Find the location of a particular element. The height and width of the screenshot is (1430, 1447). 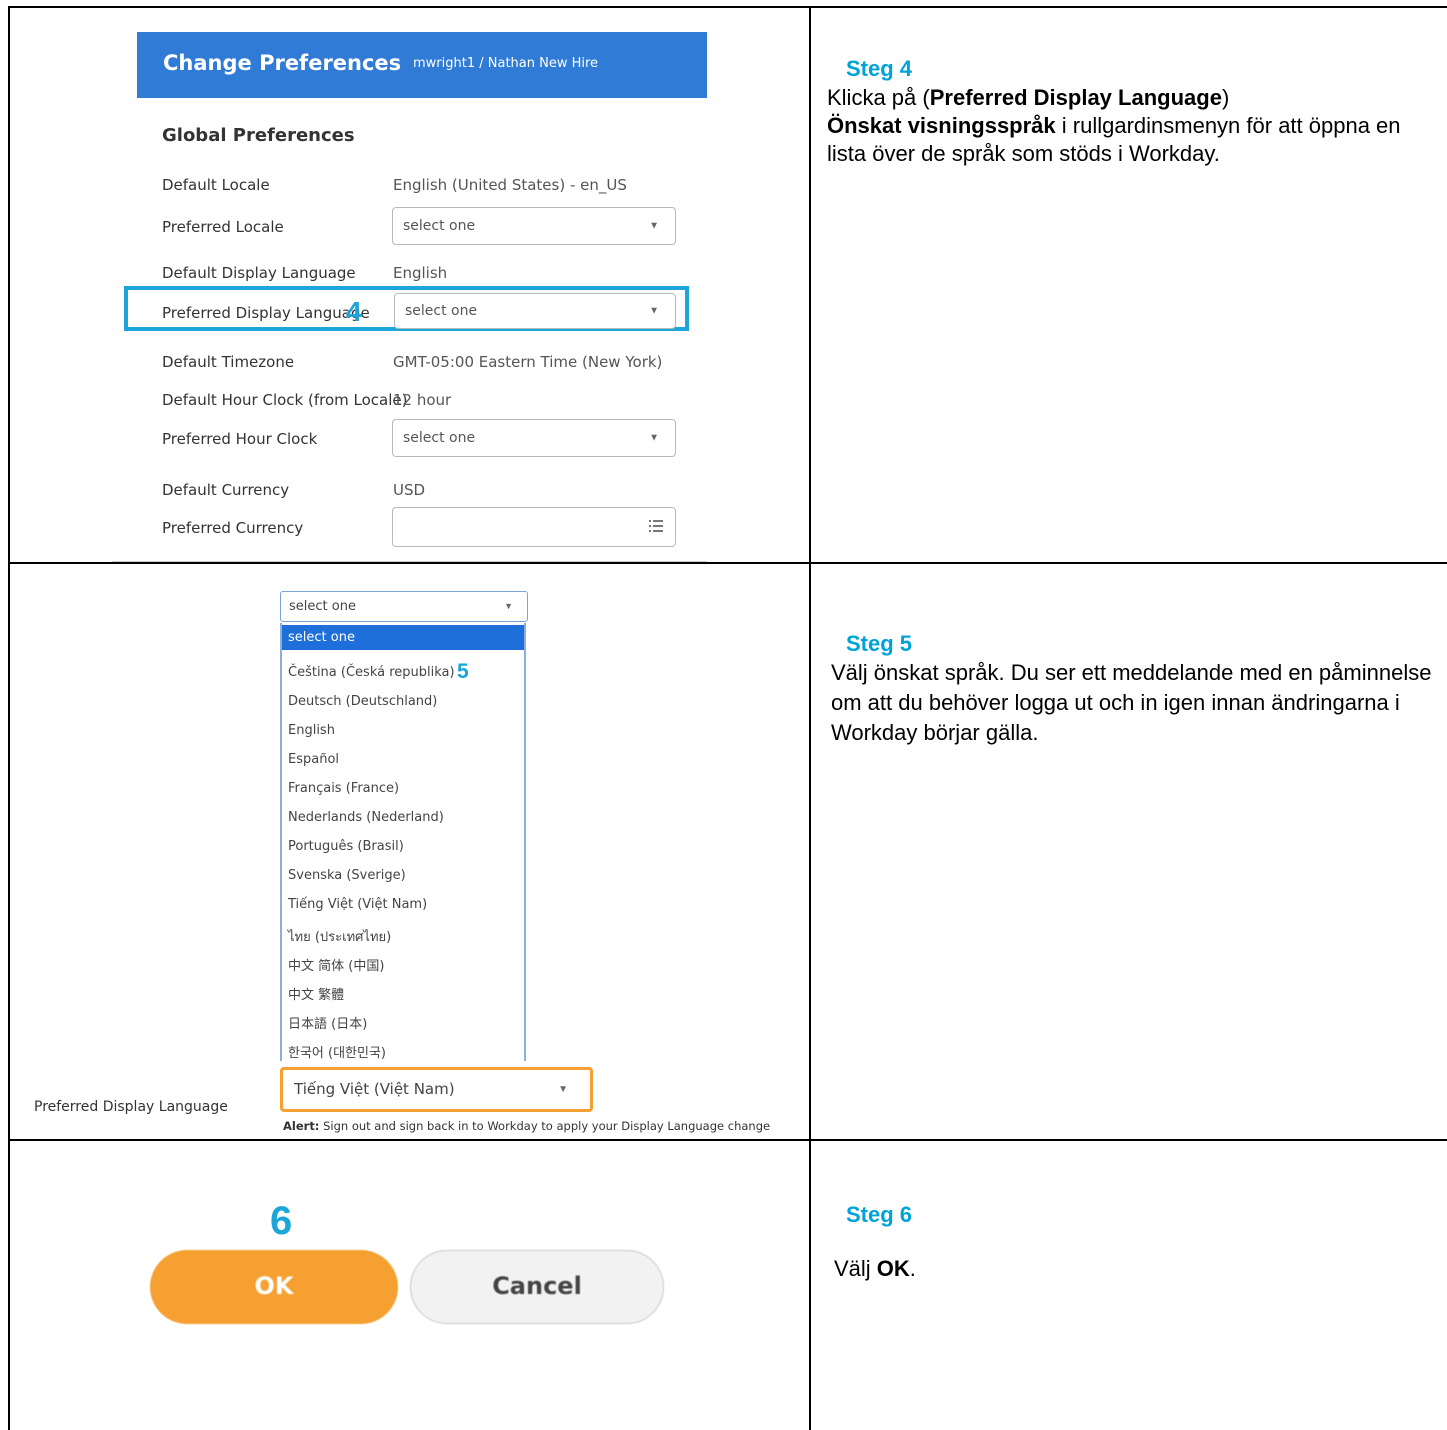

preferred-currency-input is located at coordinates (534, 527).